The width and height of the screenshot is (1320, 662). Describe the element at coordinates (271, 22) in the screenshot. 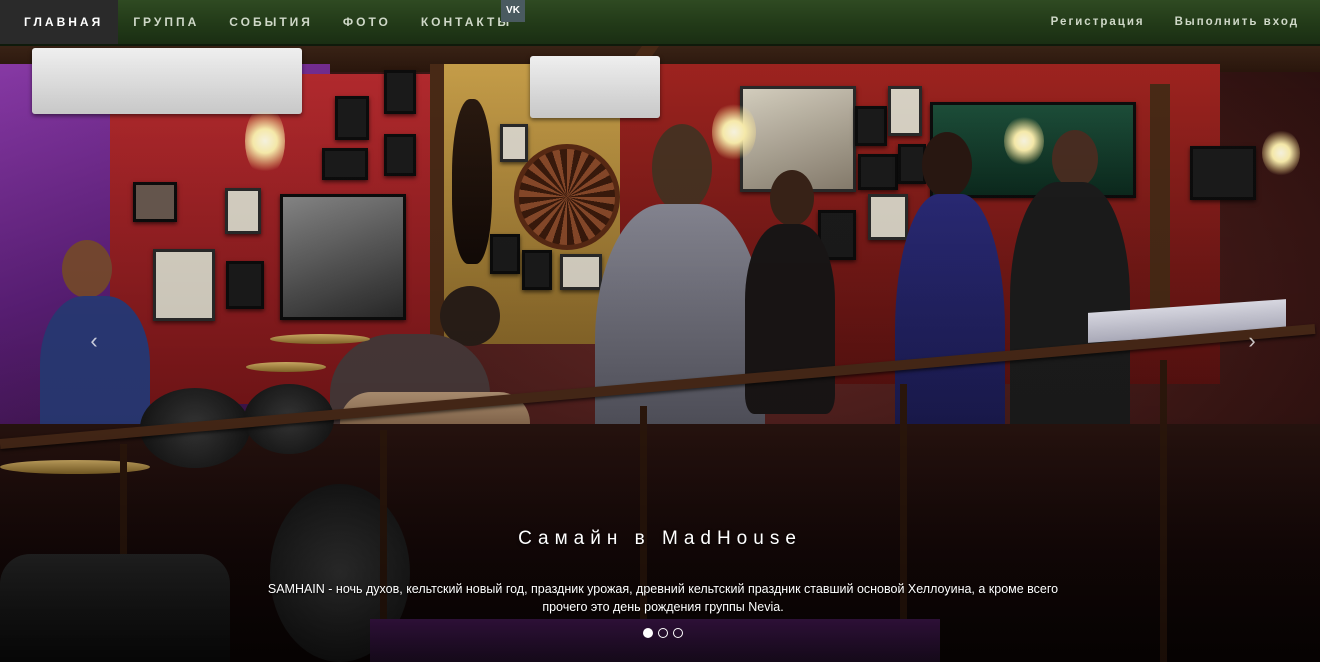

I see `nav-item-events: СОБЫТИЯ` at that location.